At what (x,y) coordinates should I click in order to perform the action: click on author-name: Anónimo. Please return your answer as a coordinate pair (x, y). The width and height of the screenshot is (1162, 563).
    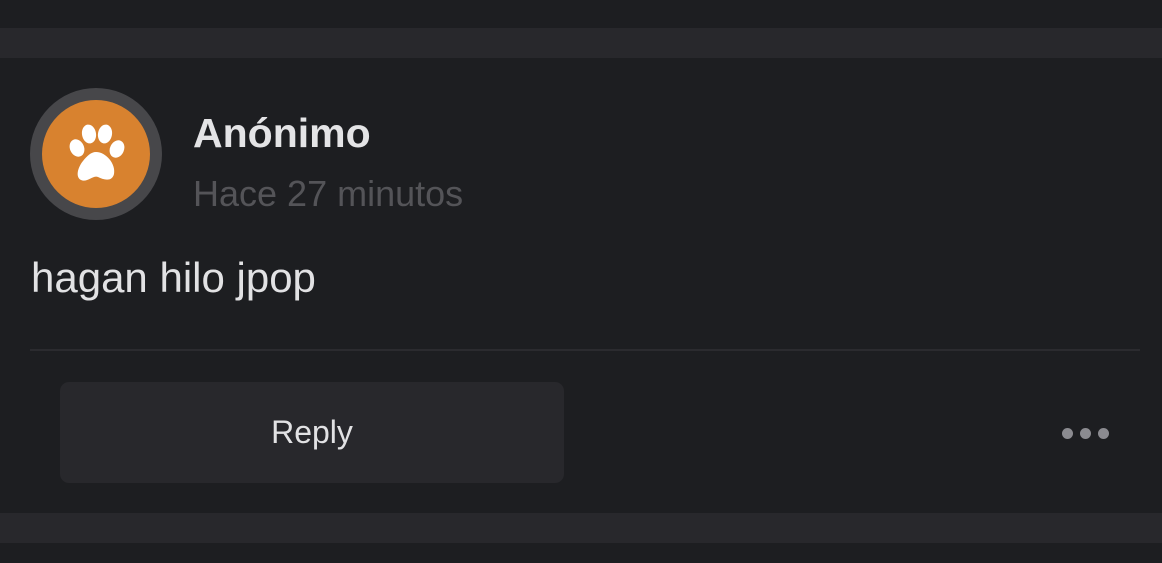
    Looking at the image, I should click on (282, 133).